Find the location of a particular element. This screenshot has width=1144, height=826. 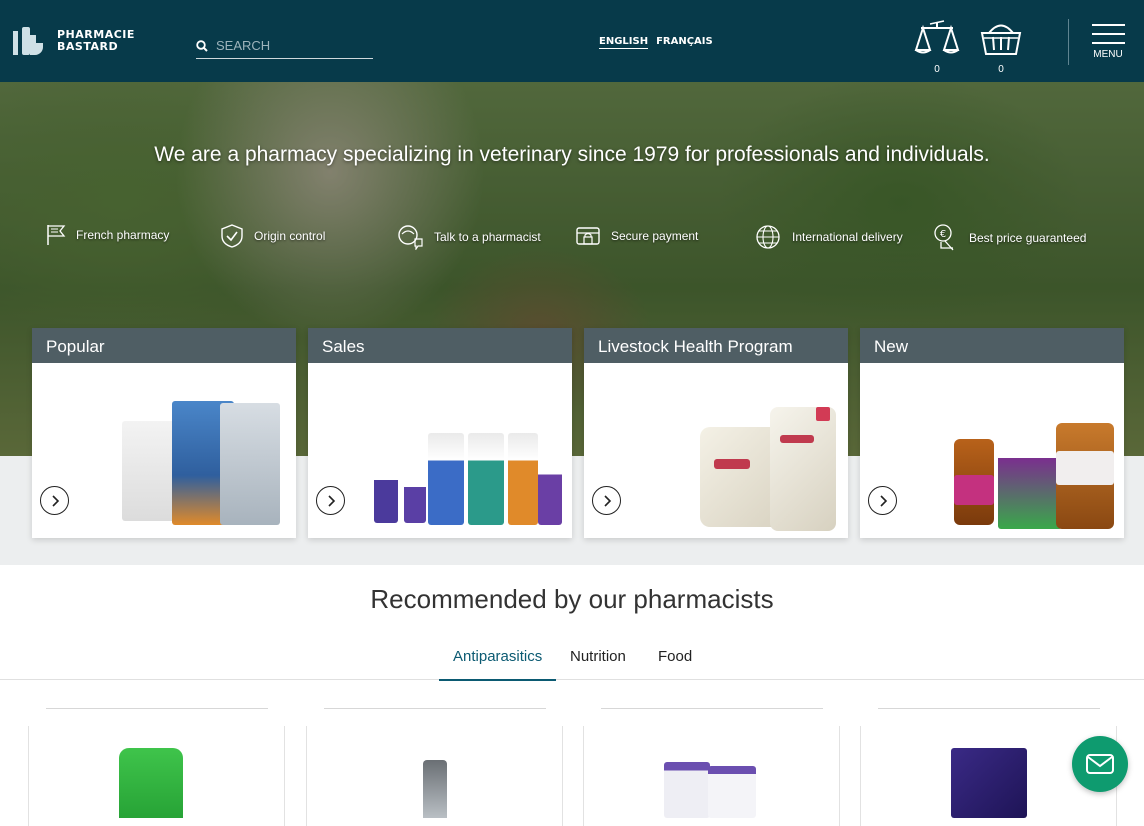

cart-count: 0 is located at coordinates (1001, 69).